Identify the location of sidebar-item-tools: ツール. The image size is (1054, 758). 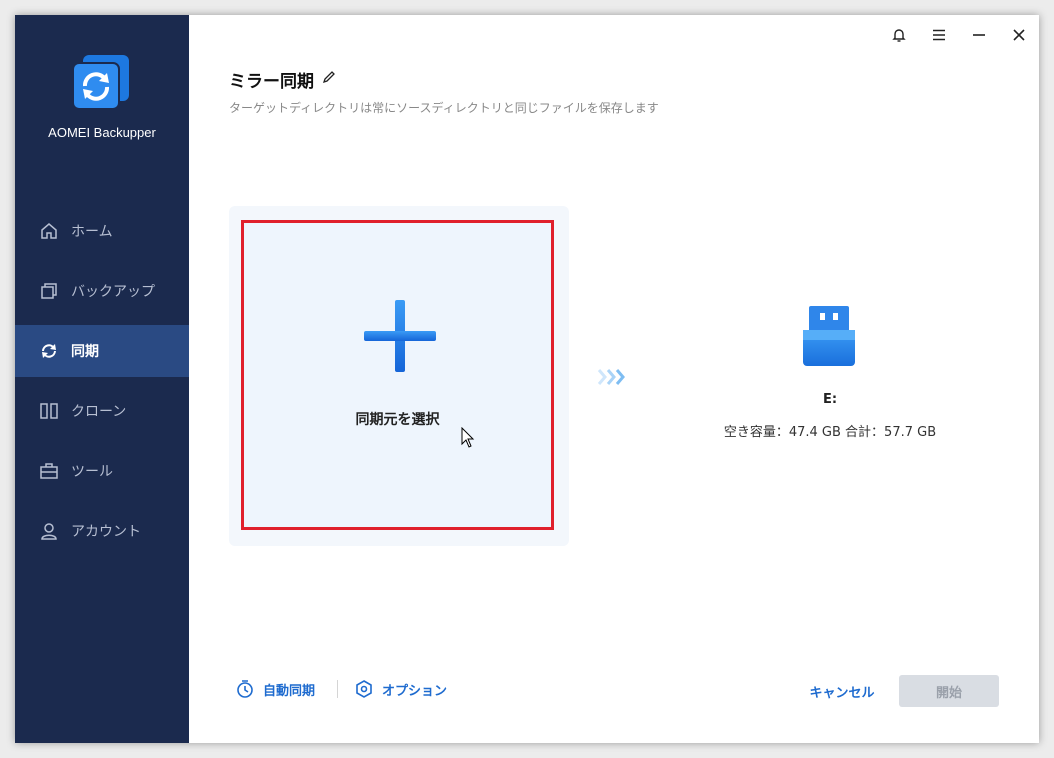
(102, 471).